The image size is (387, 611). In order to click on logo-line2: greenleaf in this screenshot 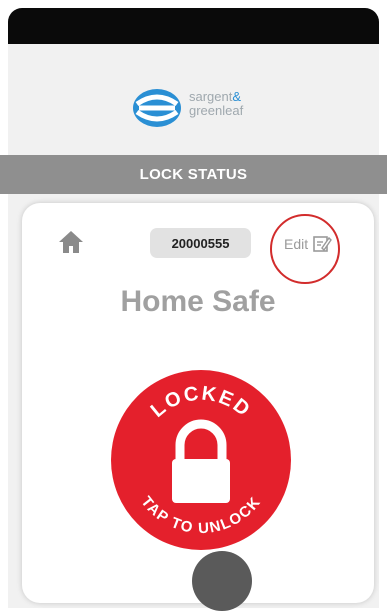, I will do `click(216, 110)`.